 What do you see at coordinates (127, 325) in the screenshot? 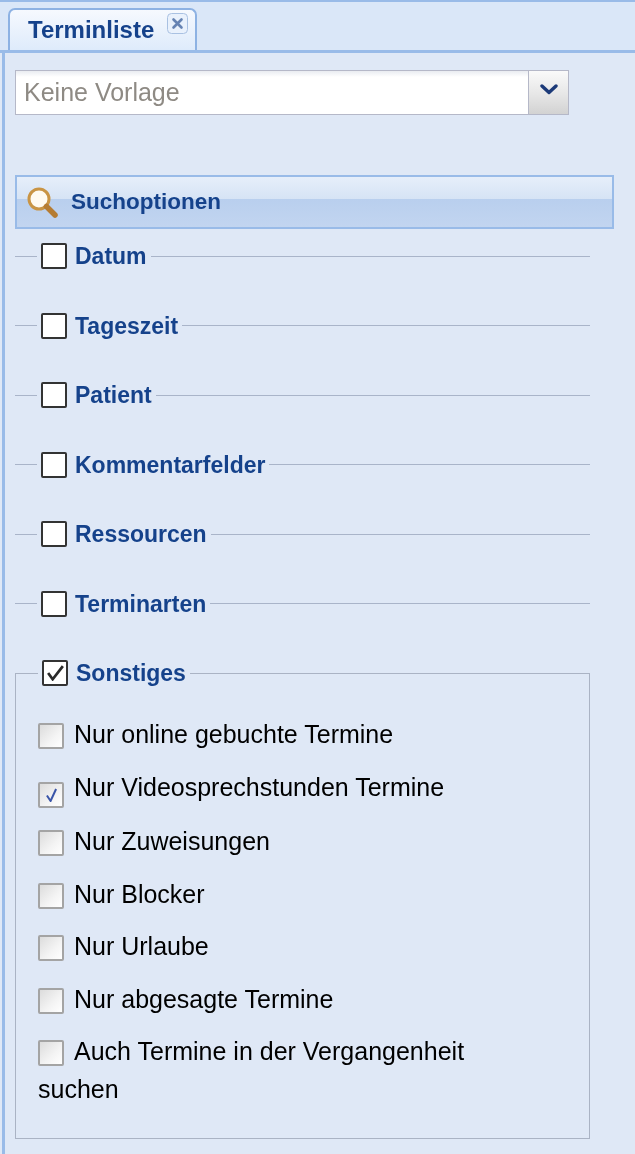
I see `group-label: Tageszeit` at bounding box center [127, 325].